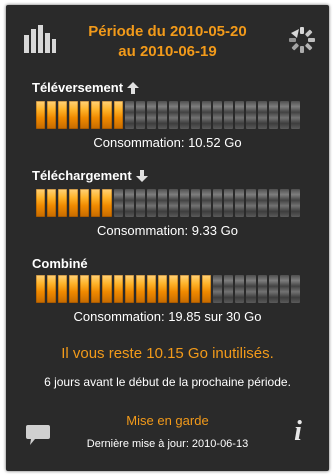 This screenshot has height=476, width=336. I want to click on download-title: Téléchargement, so click(82, 175).